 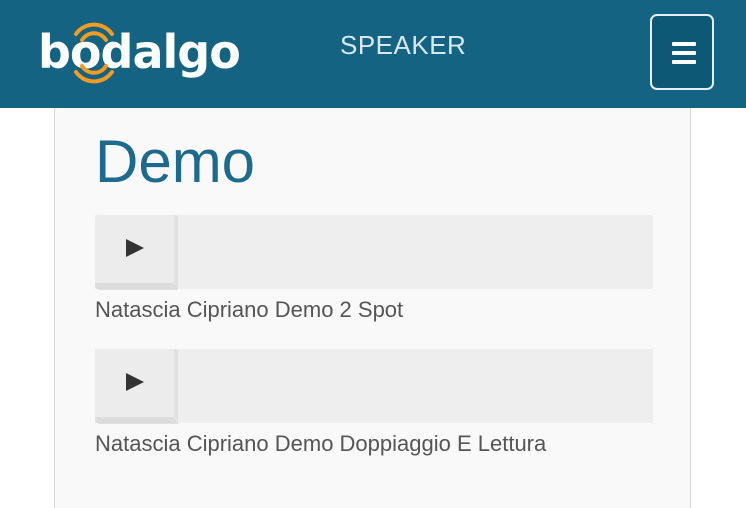 What do you see at coordinates (175, 161) in the screenshot?
I see `page-title: Demo` at bounding box center [175, 161].